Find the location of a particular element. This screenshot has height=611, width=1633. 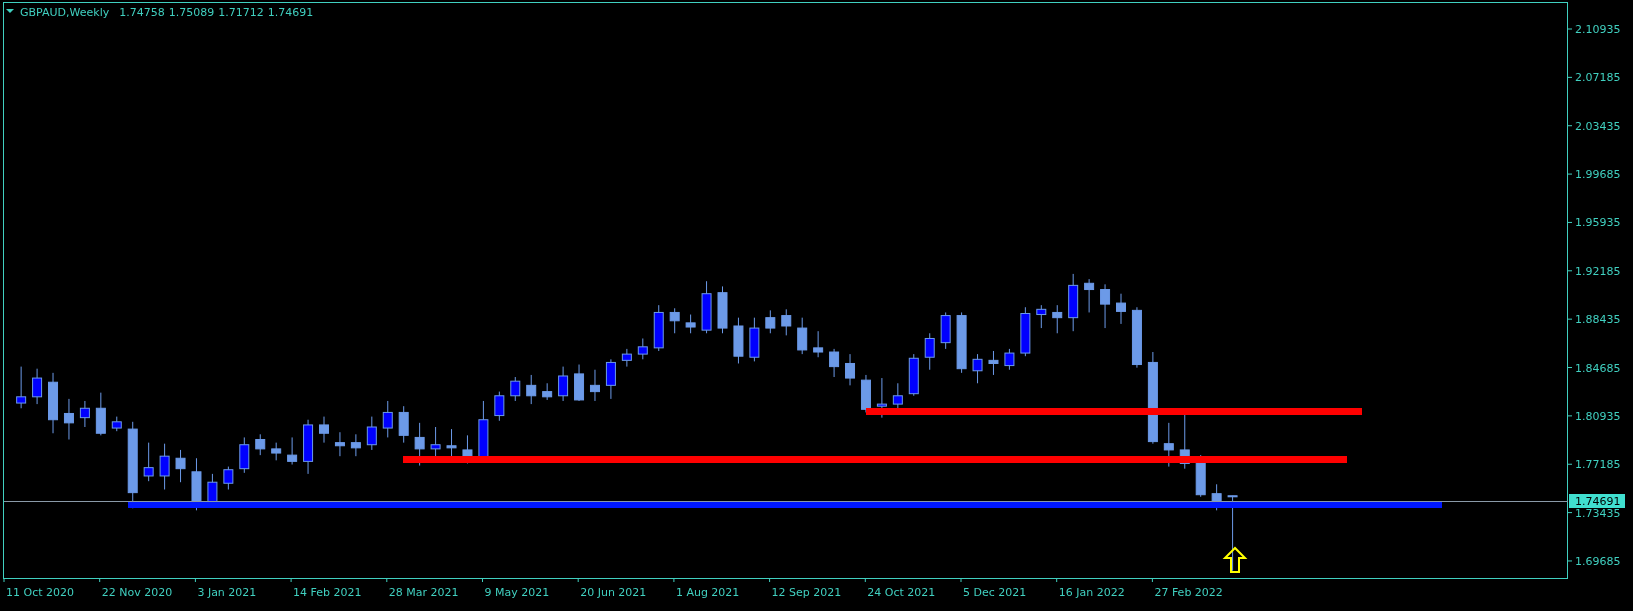

symbol-timeframe: GBPAUD,Weekly is located at coordinates (65, 12).